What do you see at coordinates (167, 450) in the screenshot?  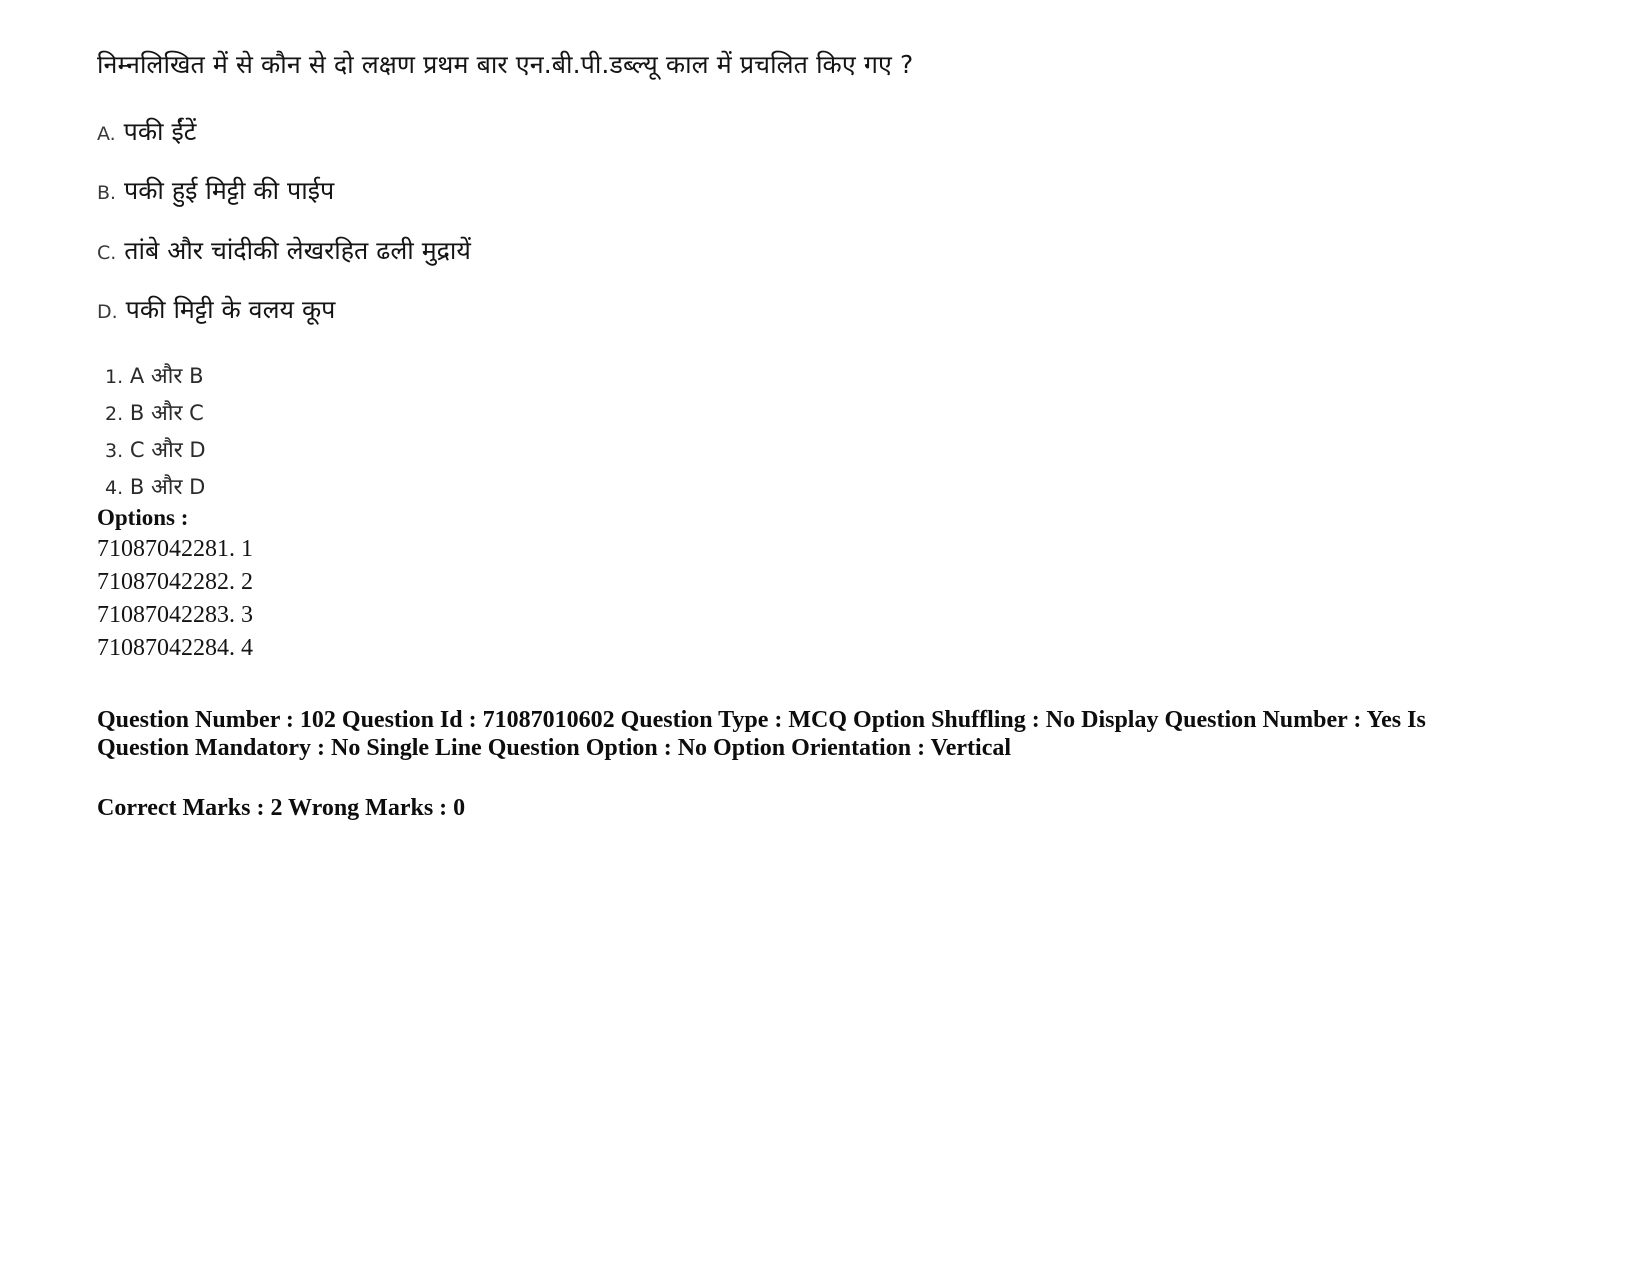 I see `answer-choice-3-conjunction: और` at bounding box center [167, 450].